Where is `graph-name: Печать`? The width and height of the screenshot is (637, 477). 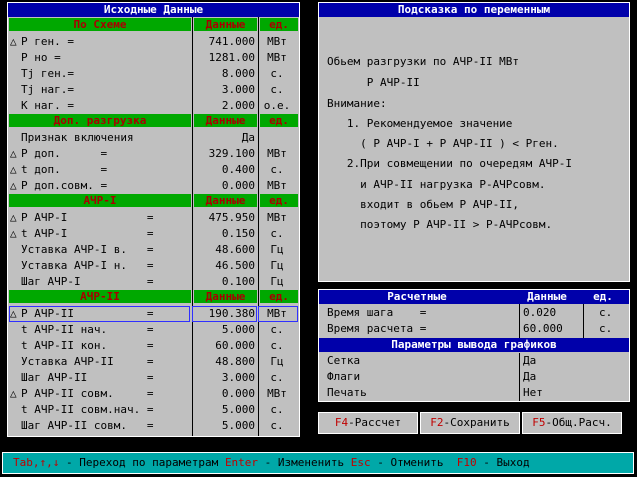 graph-name: Печать is located at coordinates (347, 392).